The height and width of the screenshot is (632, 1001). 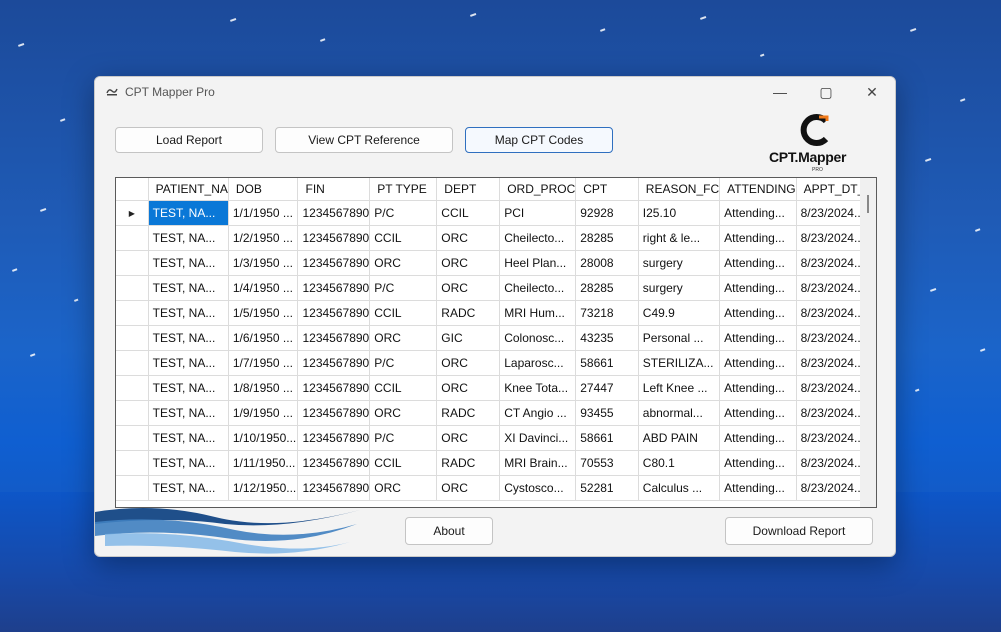 What do you see at coordinates (799, 531) in the screenshot?
I see `download-report-button: Download Report` at bounding box center [799, 531].